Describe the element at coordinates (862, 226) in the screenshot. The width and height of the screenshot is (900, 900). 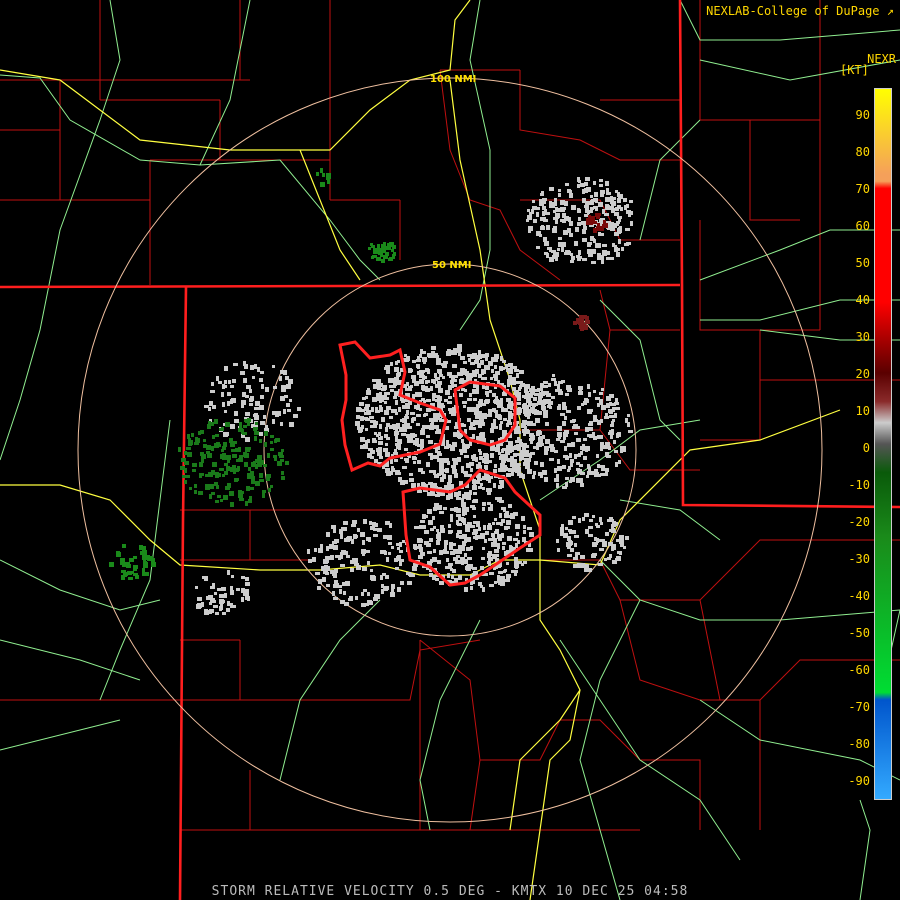
I see `colorbar-tick-label: 60` at that location.